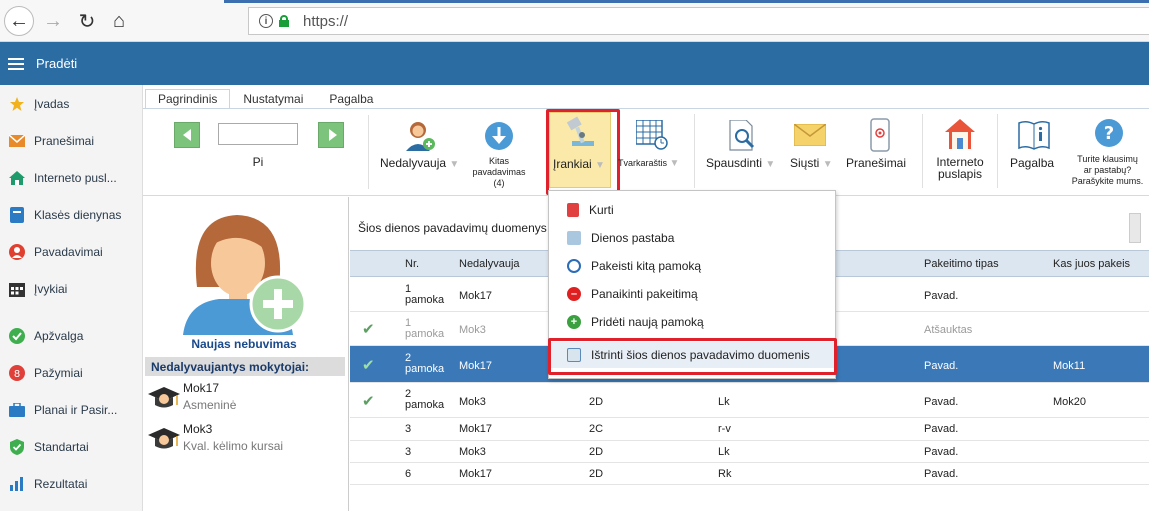 The image size is (1149, 511). What do you see at coordinates (1032, 163) in the screenshot?
I see `pagalba-label: Pagalba` at bounding box center [1032, 163].